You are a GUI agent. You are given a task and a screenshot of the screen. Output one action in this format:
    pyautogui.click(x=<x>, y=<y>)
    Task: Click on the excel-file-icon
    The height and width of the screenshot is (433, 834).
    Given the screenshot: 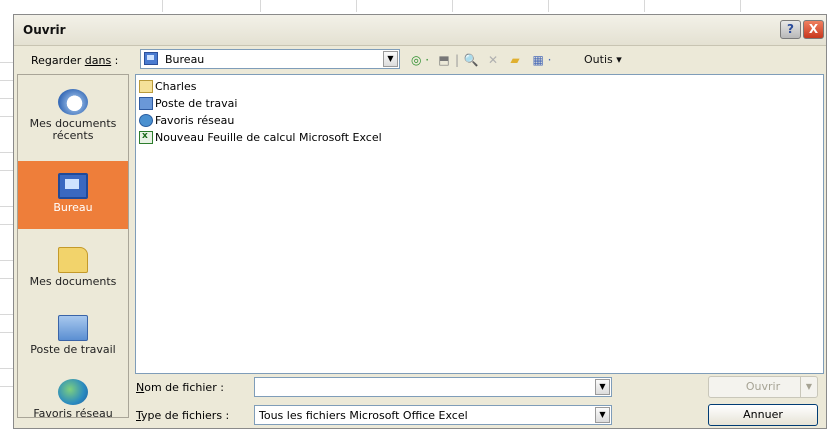 What is the action you would take?
    pyautogui.click(x=146, y=136)
    